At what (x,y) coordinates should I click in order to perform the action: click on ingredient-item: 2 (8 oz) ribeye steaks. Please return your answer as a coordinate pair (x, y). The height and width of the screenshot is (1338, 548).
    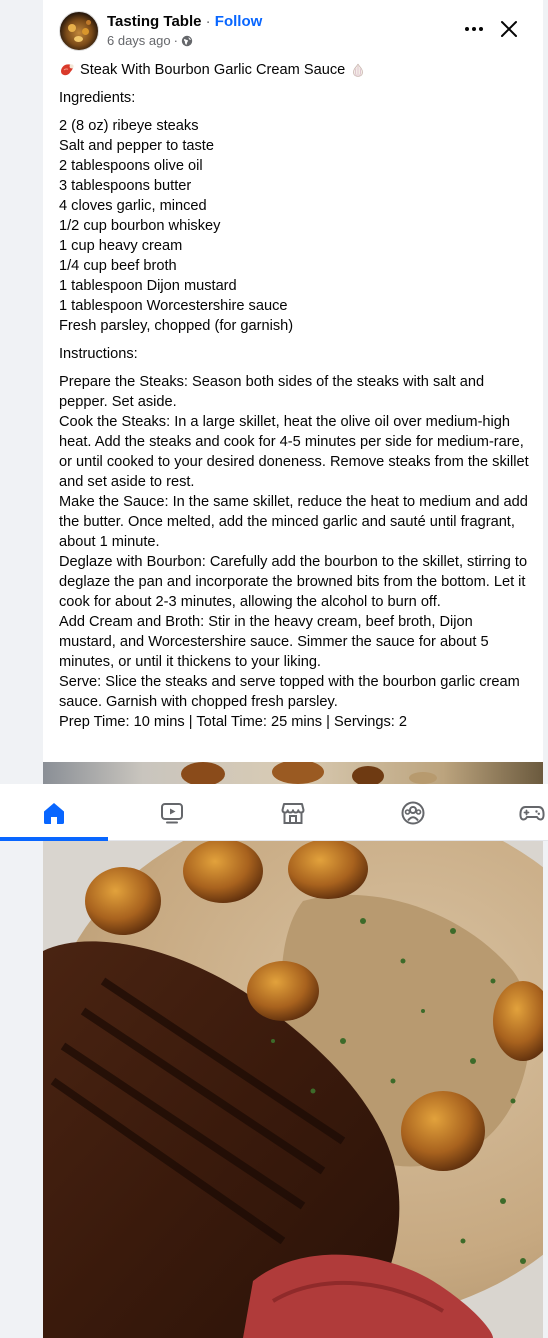
    Looking at the image, I should click on (129, 126).